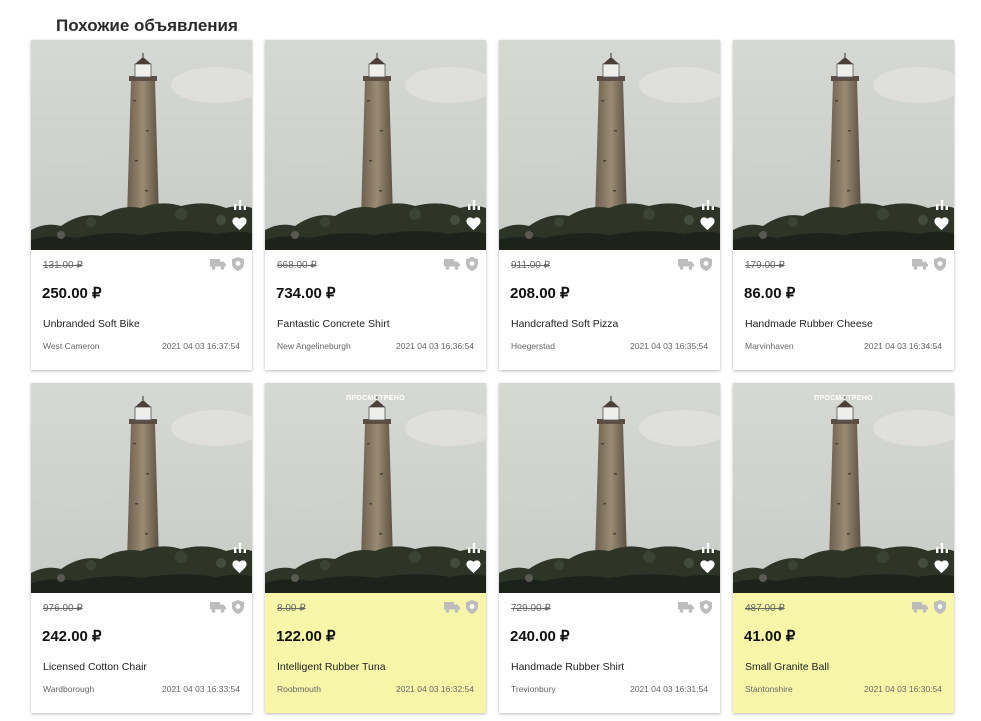 The height and width of the screenshot is (721, 981). Describe the element at coordinates (903, 689) in the screenshot. I see `date: 2021 04 03 16:30:54` at that location.